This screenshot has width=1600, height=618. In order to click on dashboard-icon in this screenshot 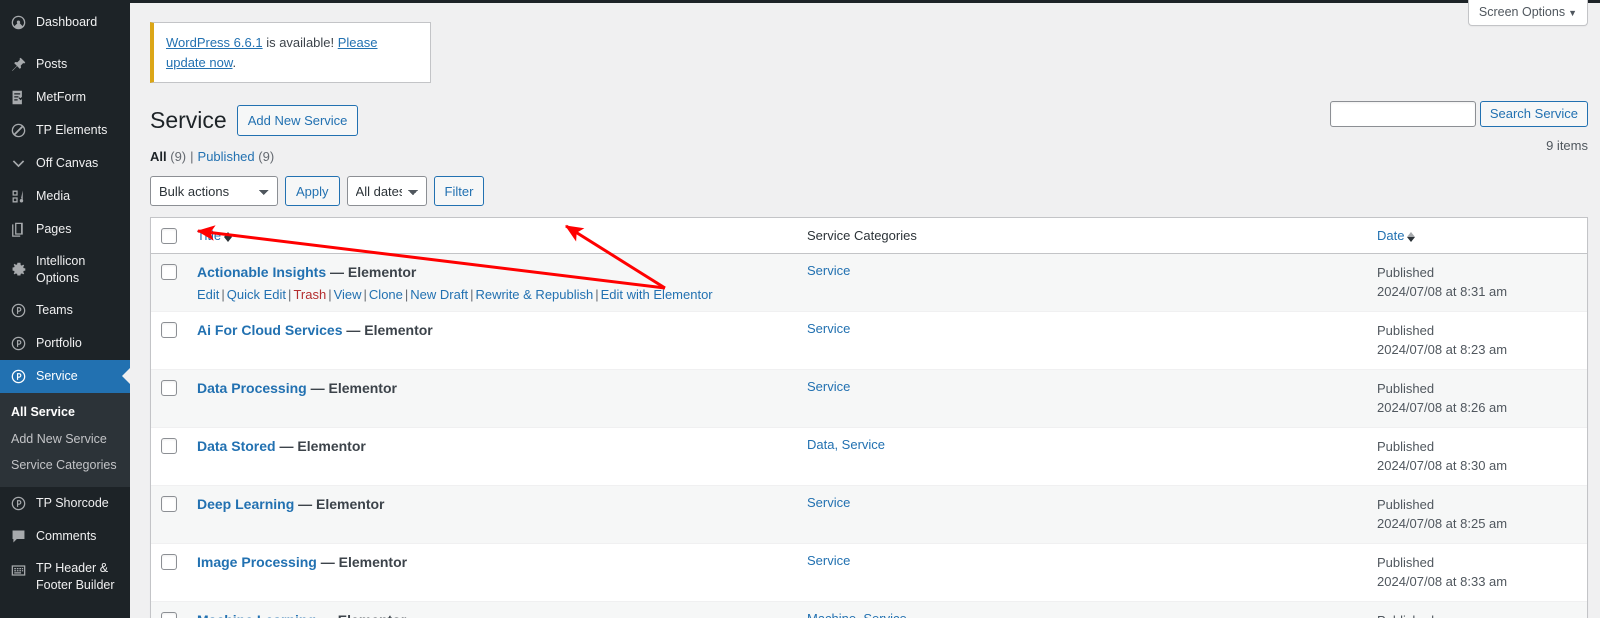, I will do `click(18, 22)`.